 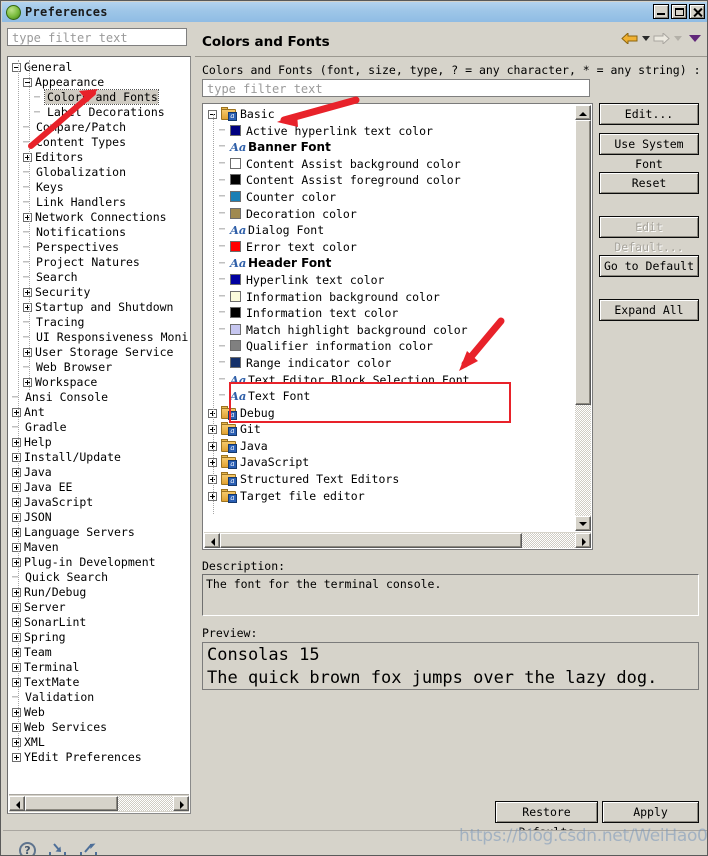 I want to click on tree-category-debug: a Debug, so click(x=389, y=413).